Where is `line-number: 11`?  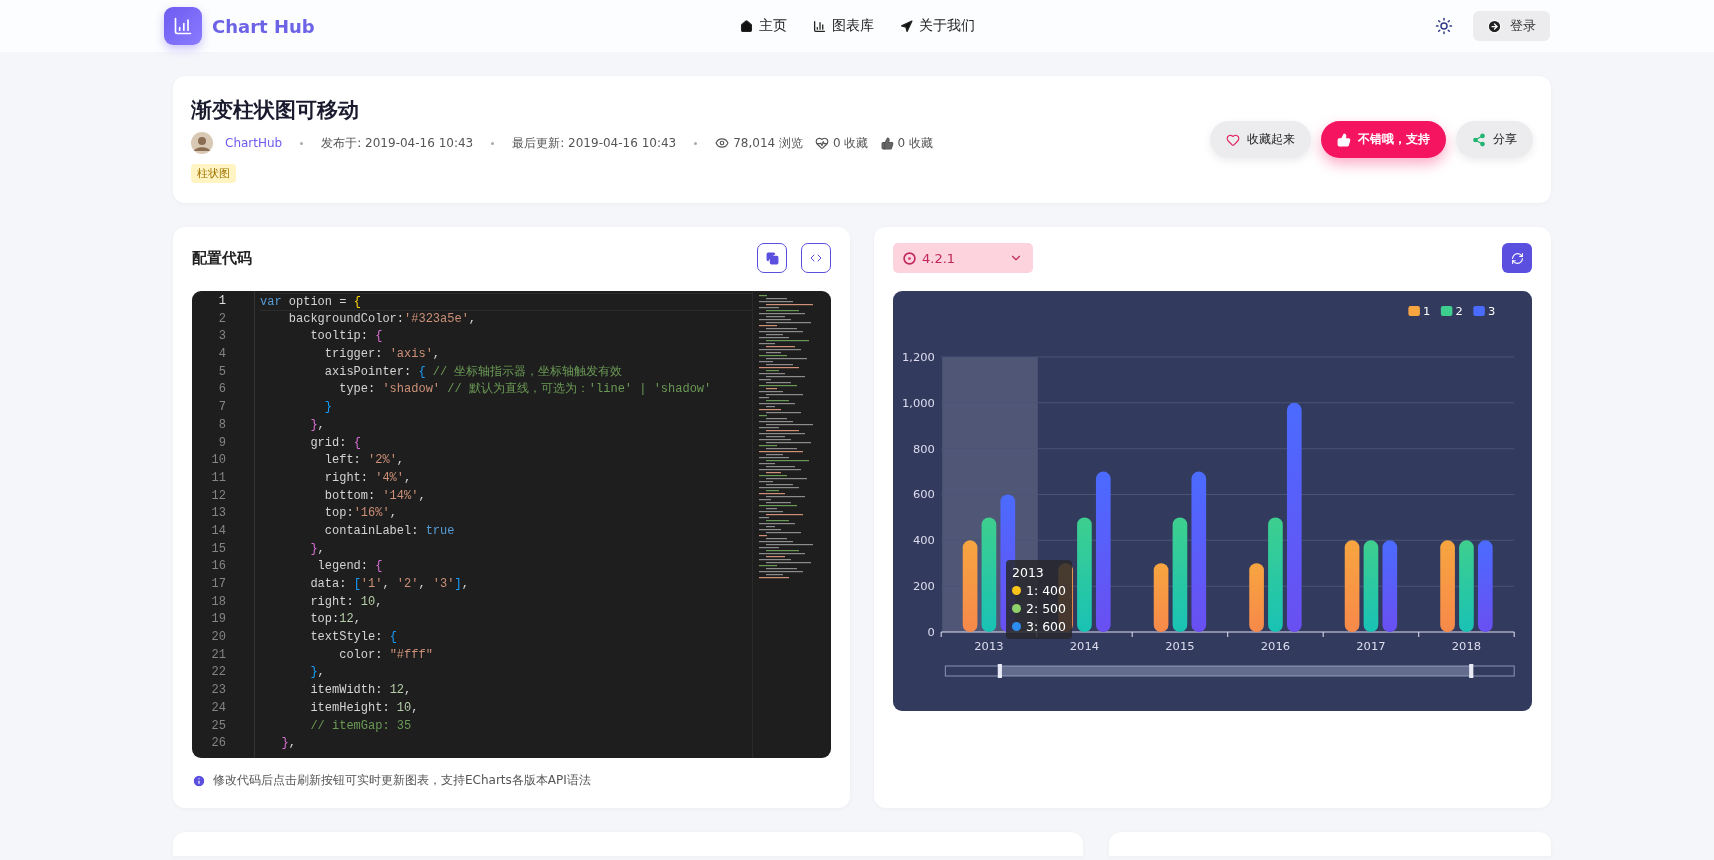
line-number: 11 is located at coordinates (218, 478).